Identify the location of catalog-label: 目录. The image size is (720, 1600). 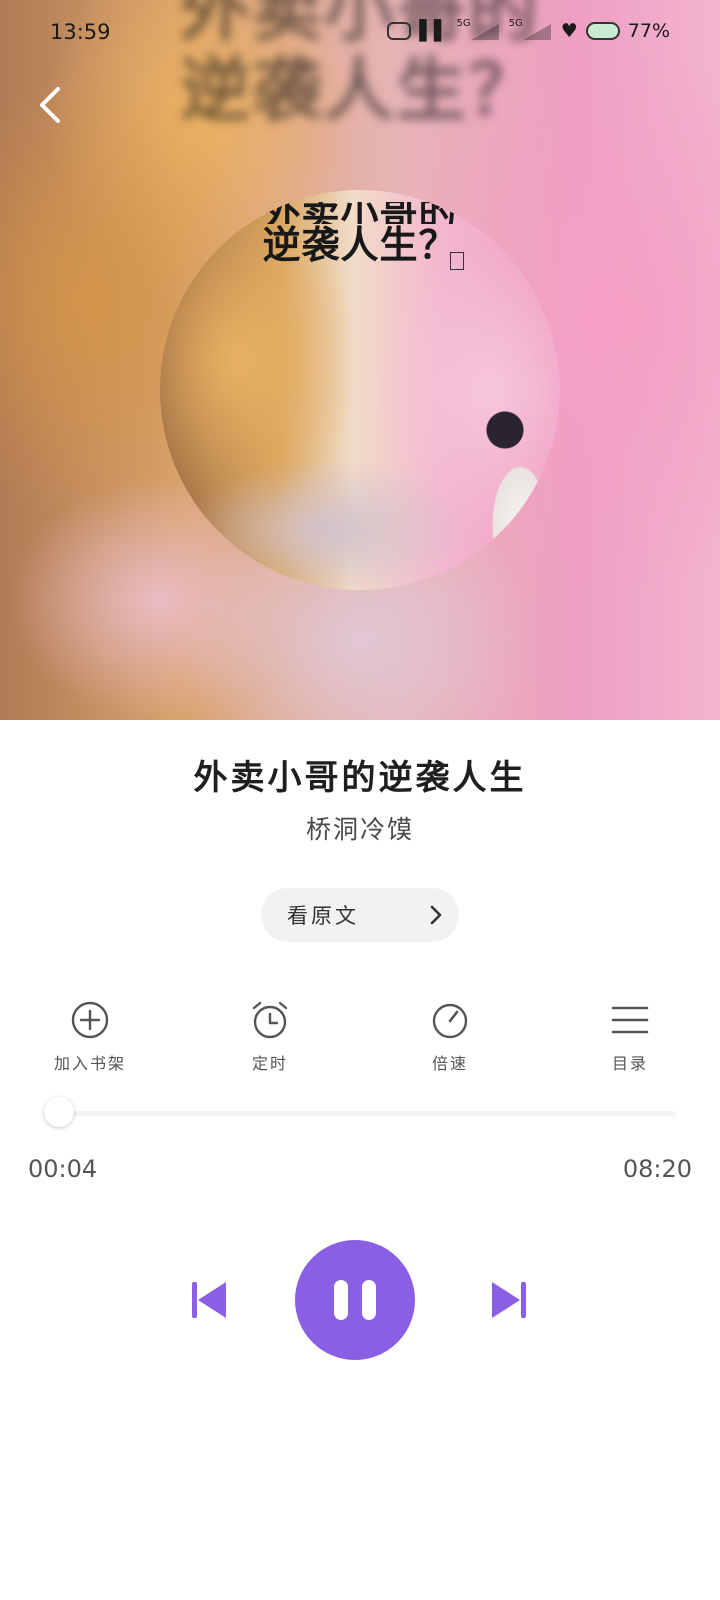
(629, 1063).